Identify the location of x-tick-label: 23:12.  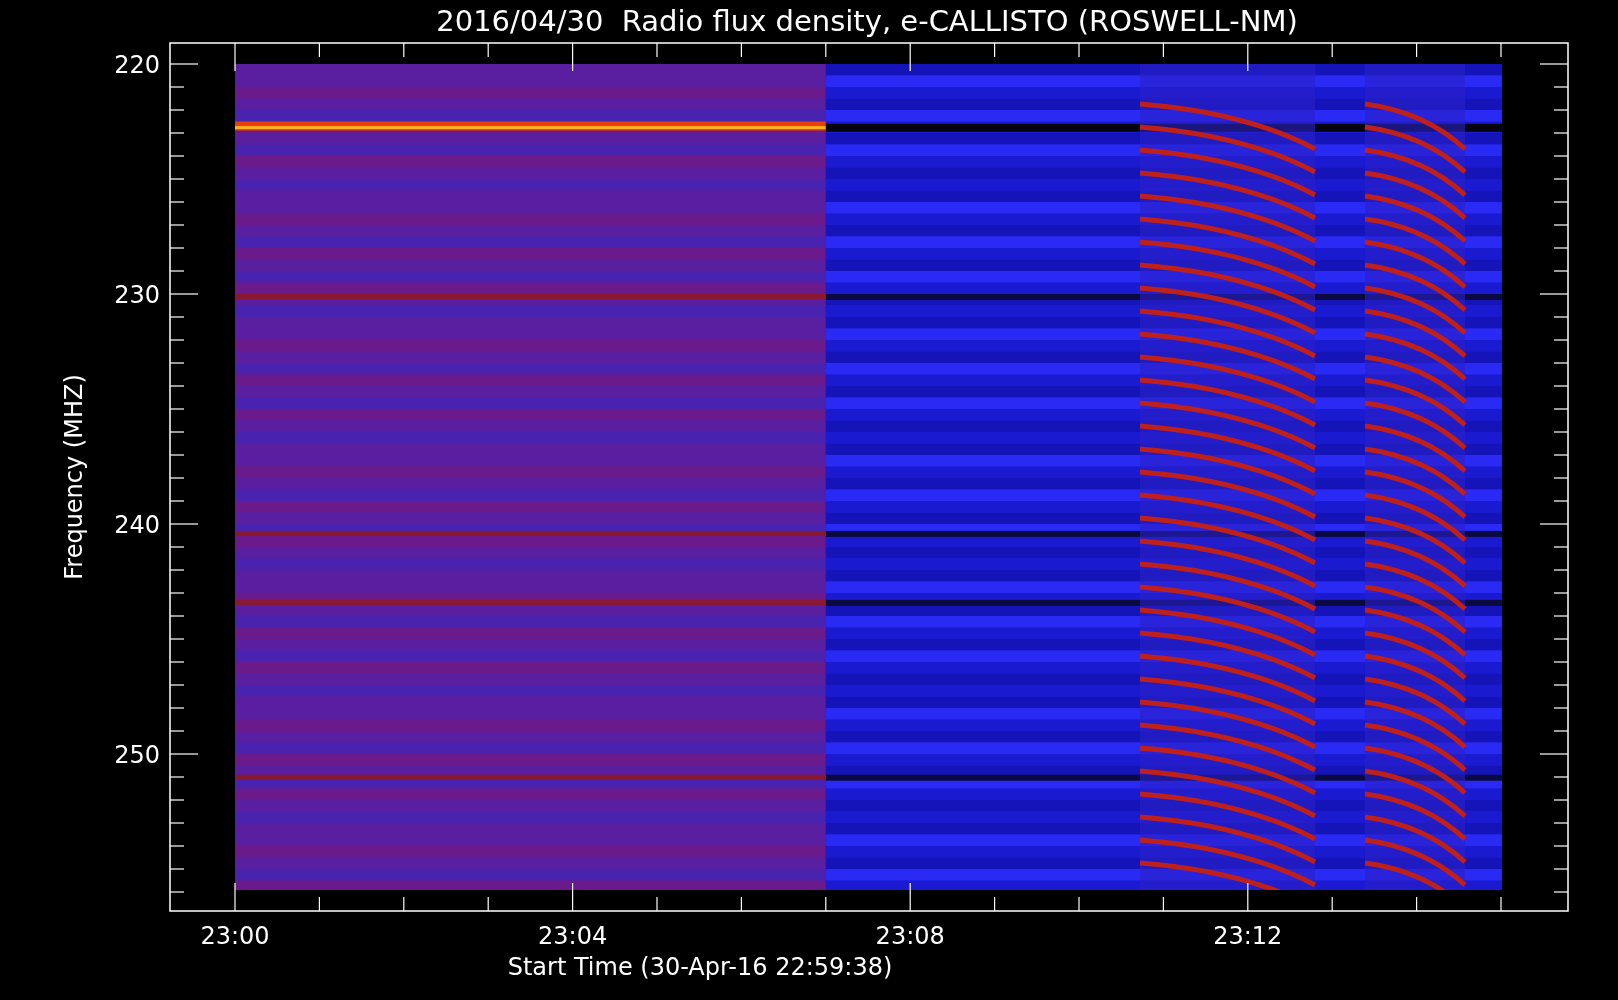
(1248, 936).